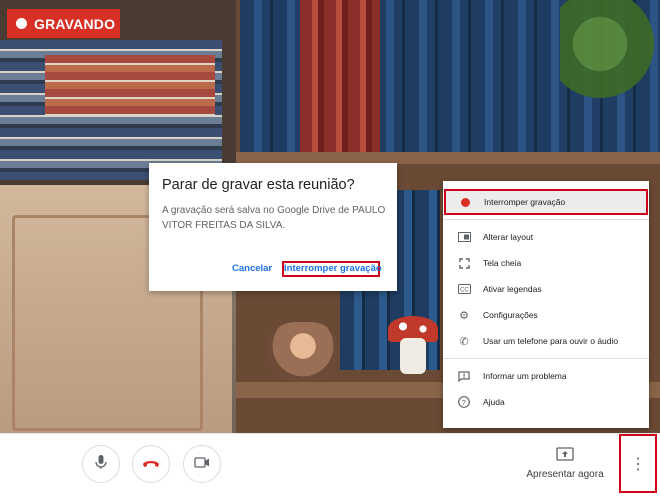  I want to click on menu-item-settings: ⚙ Configurações, so click(546, 315).